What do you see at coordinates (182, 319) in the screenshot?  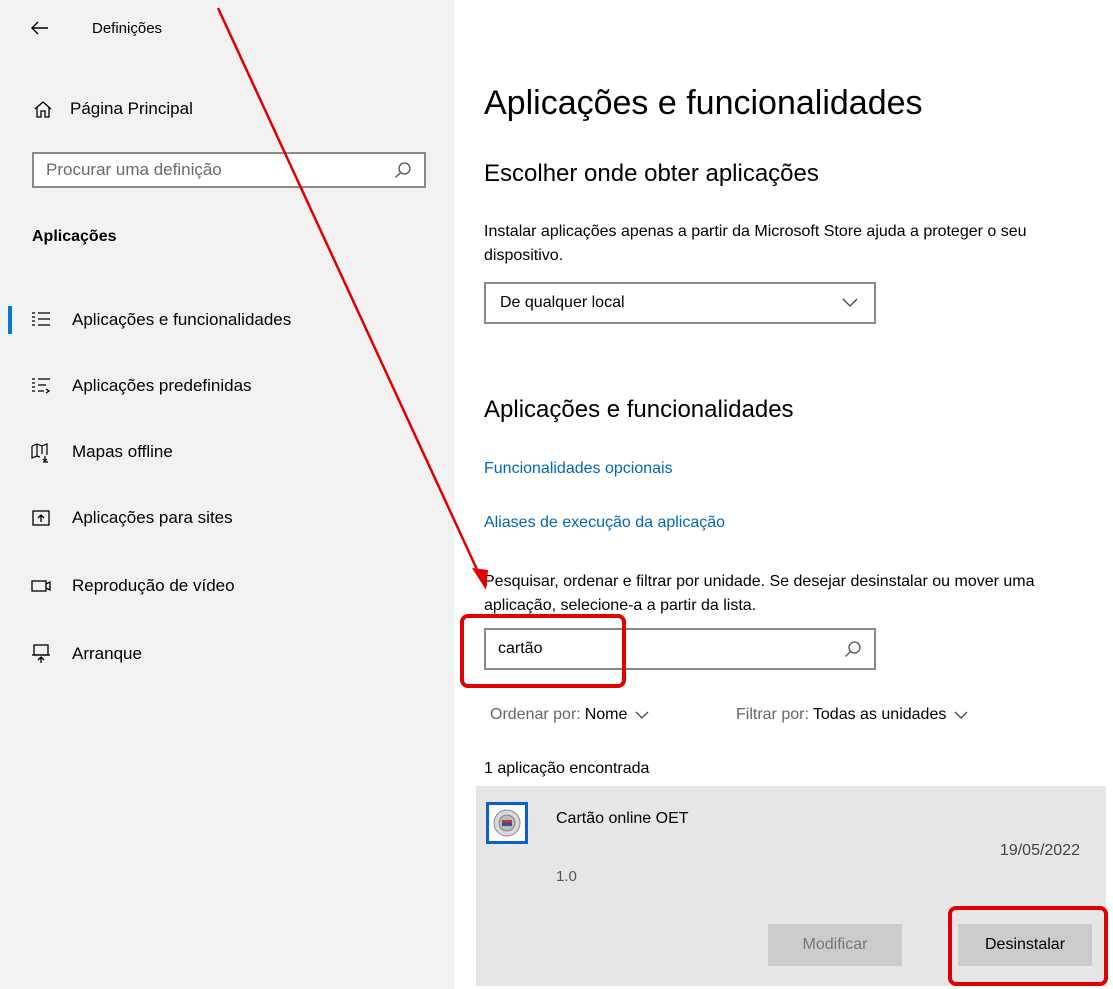 I see `sidebar-item-label: Aplicações e funcionalidades` at bounding box center [182, 319].